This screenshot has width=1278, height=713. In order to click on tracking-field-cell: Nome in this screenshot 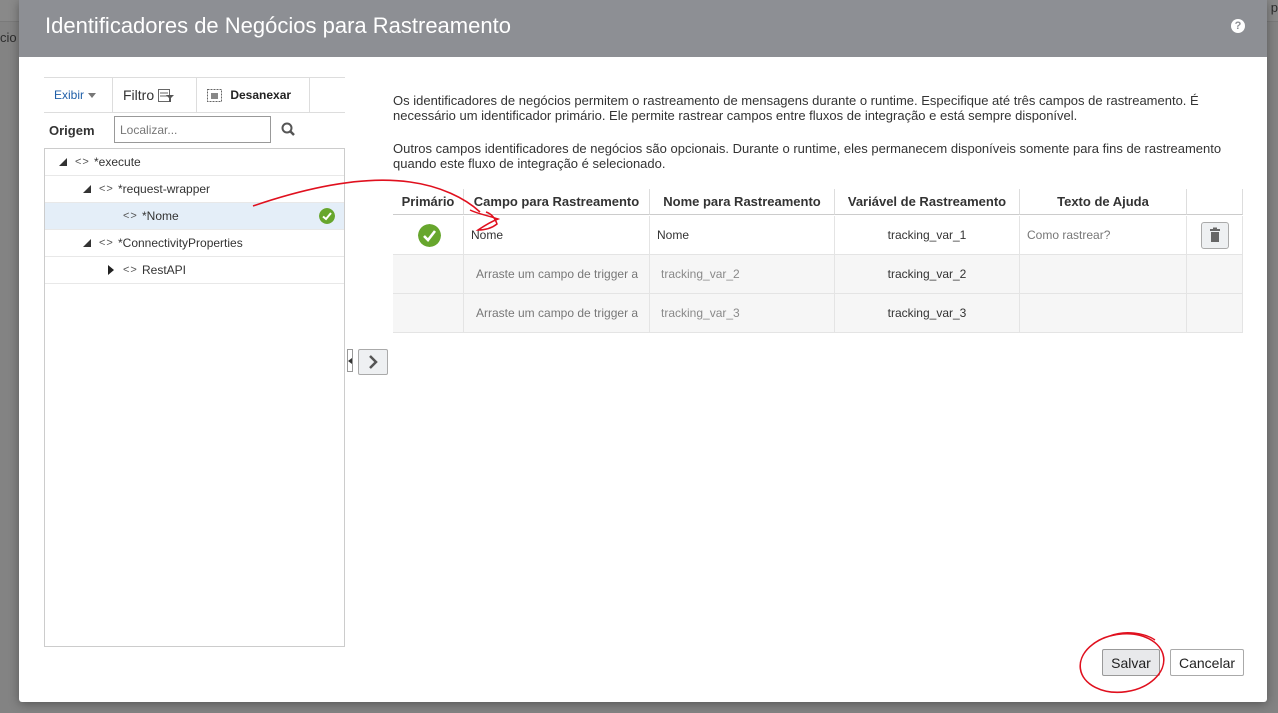, I will do `click(557, 235)`.